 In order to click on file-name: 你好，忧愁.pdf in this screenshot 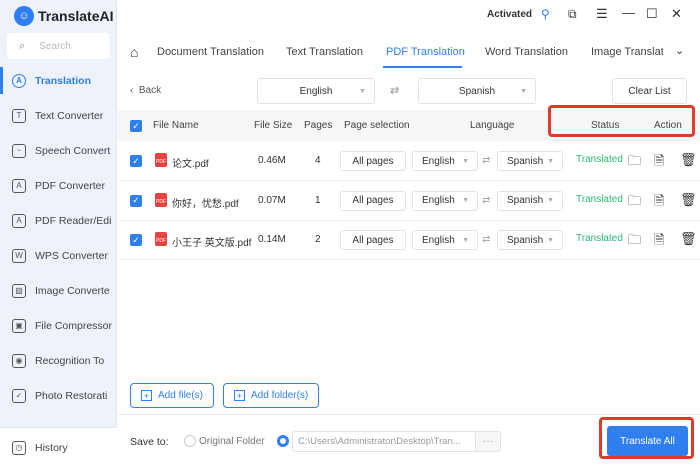, I will do `click(205, 204)`.